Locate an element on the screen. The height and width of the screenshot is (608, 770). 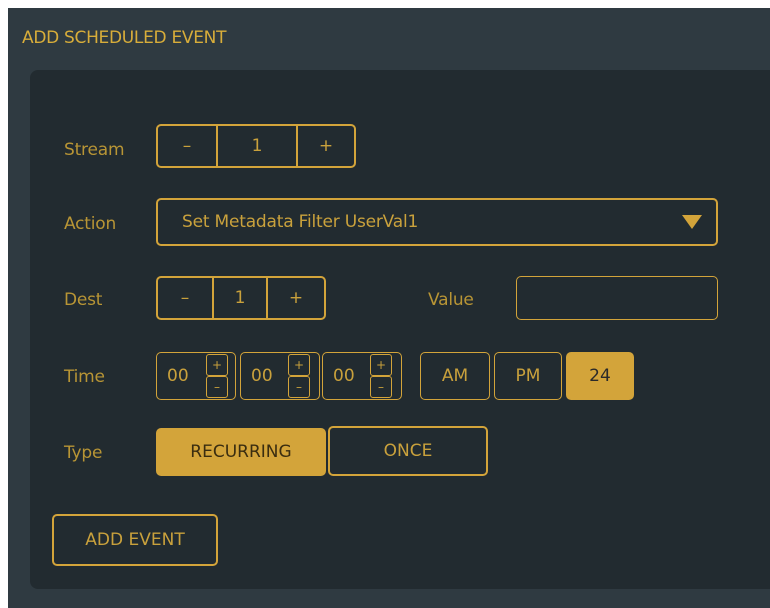
am-button: AM is located at coordinates (455, 376).